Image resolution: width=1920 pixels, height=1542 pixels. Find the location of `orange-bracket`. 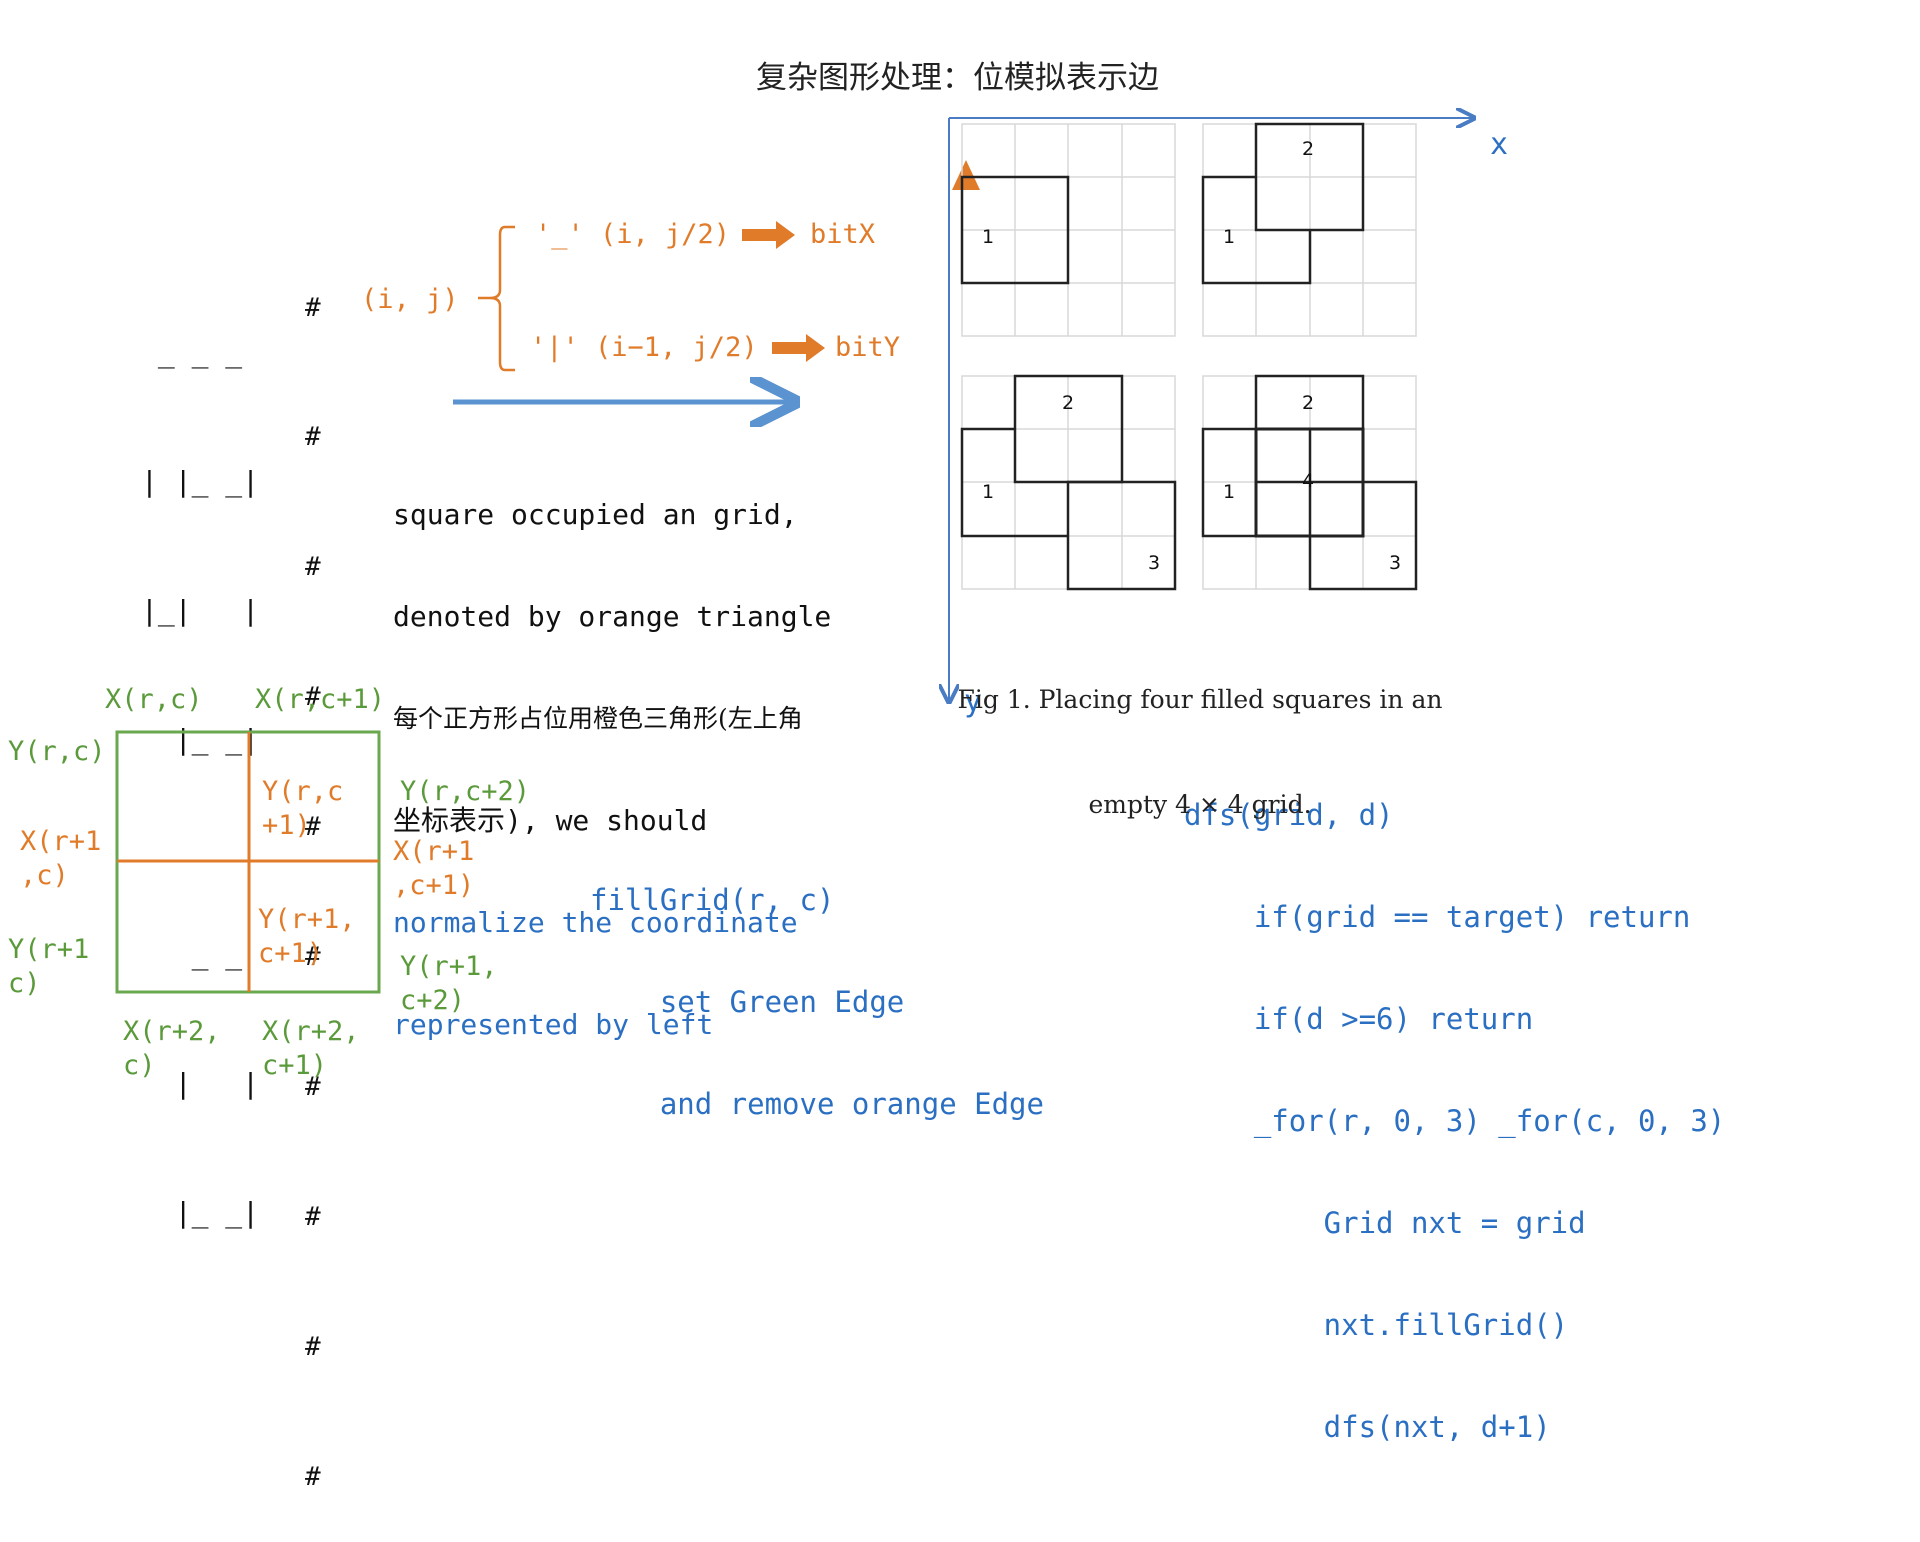

orange-bracket is located at coordinates (496, 298).